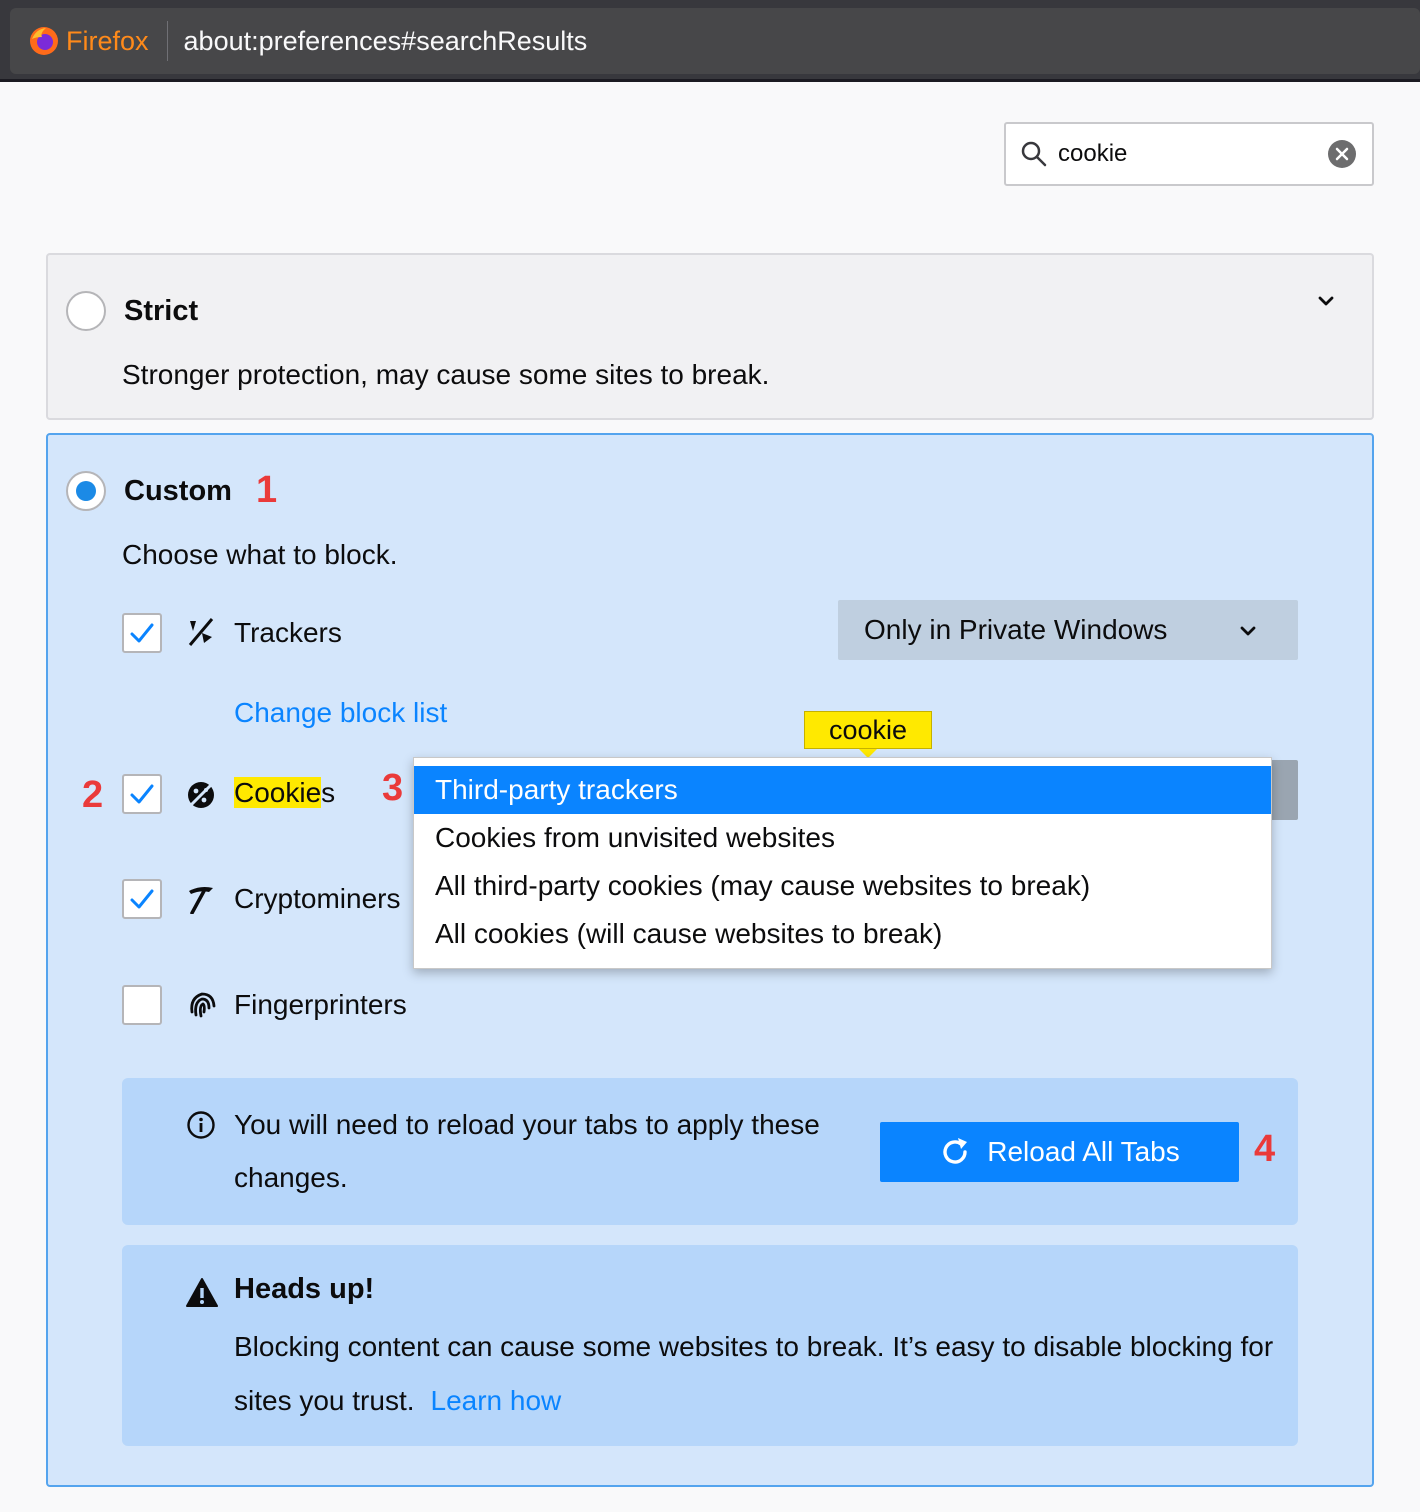 The image size is (1420, 1512). I want to click on cryptominer-icon, so click(203, 901).